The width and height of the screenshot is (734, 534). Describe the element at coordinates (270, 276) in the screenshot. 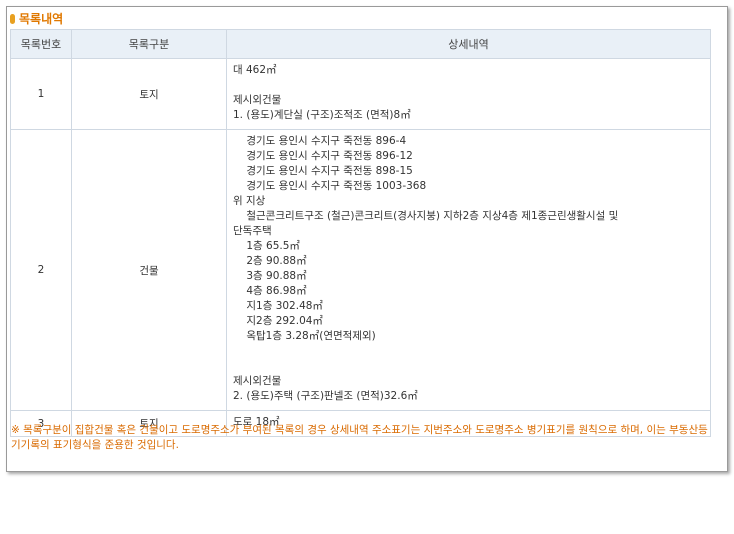

I see `detail-line: 3층 90.88㎡` at that location.